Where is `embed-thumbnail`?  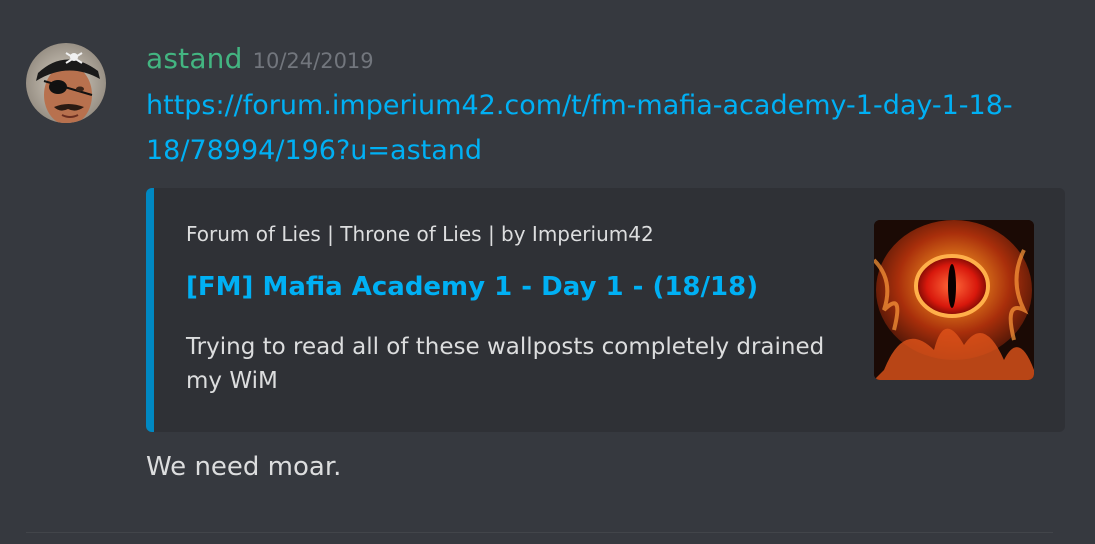 embed-thumbnail is located at coordinates (954, 300).